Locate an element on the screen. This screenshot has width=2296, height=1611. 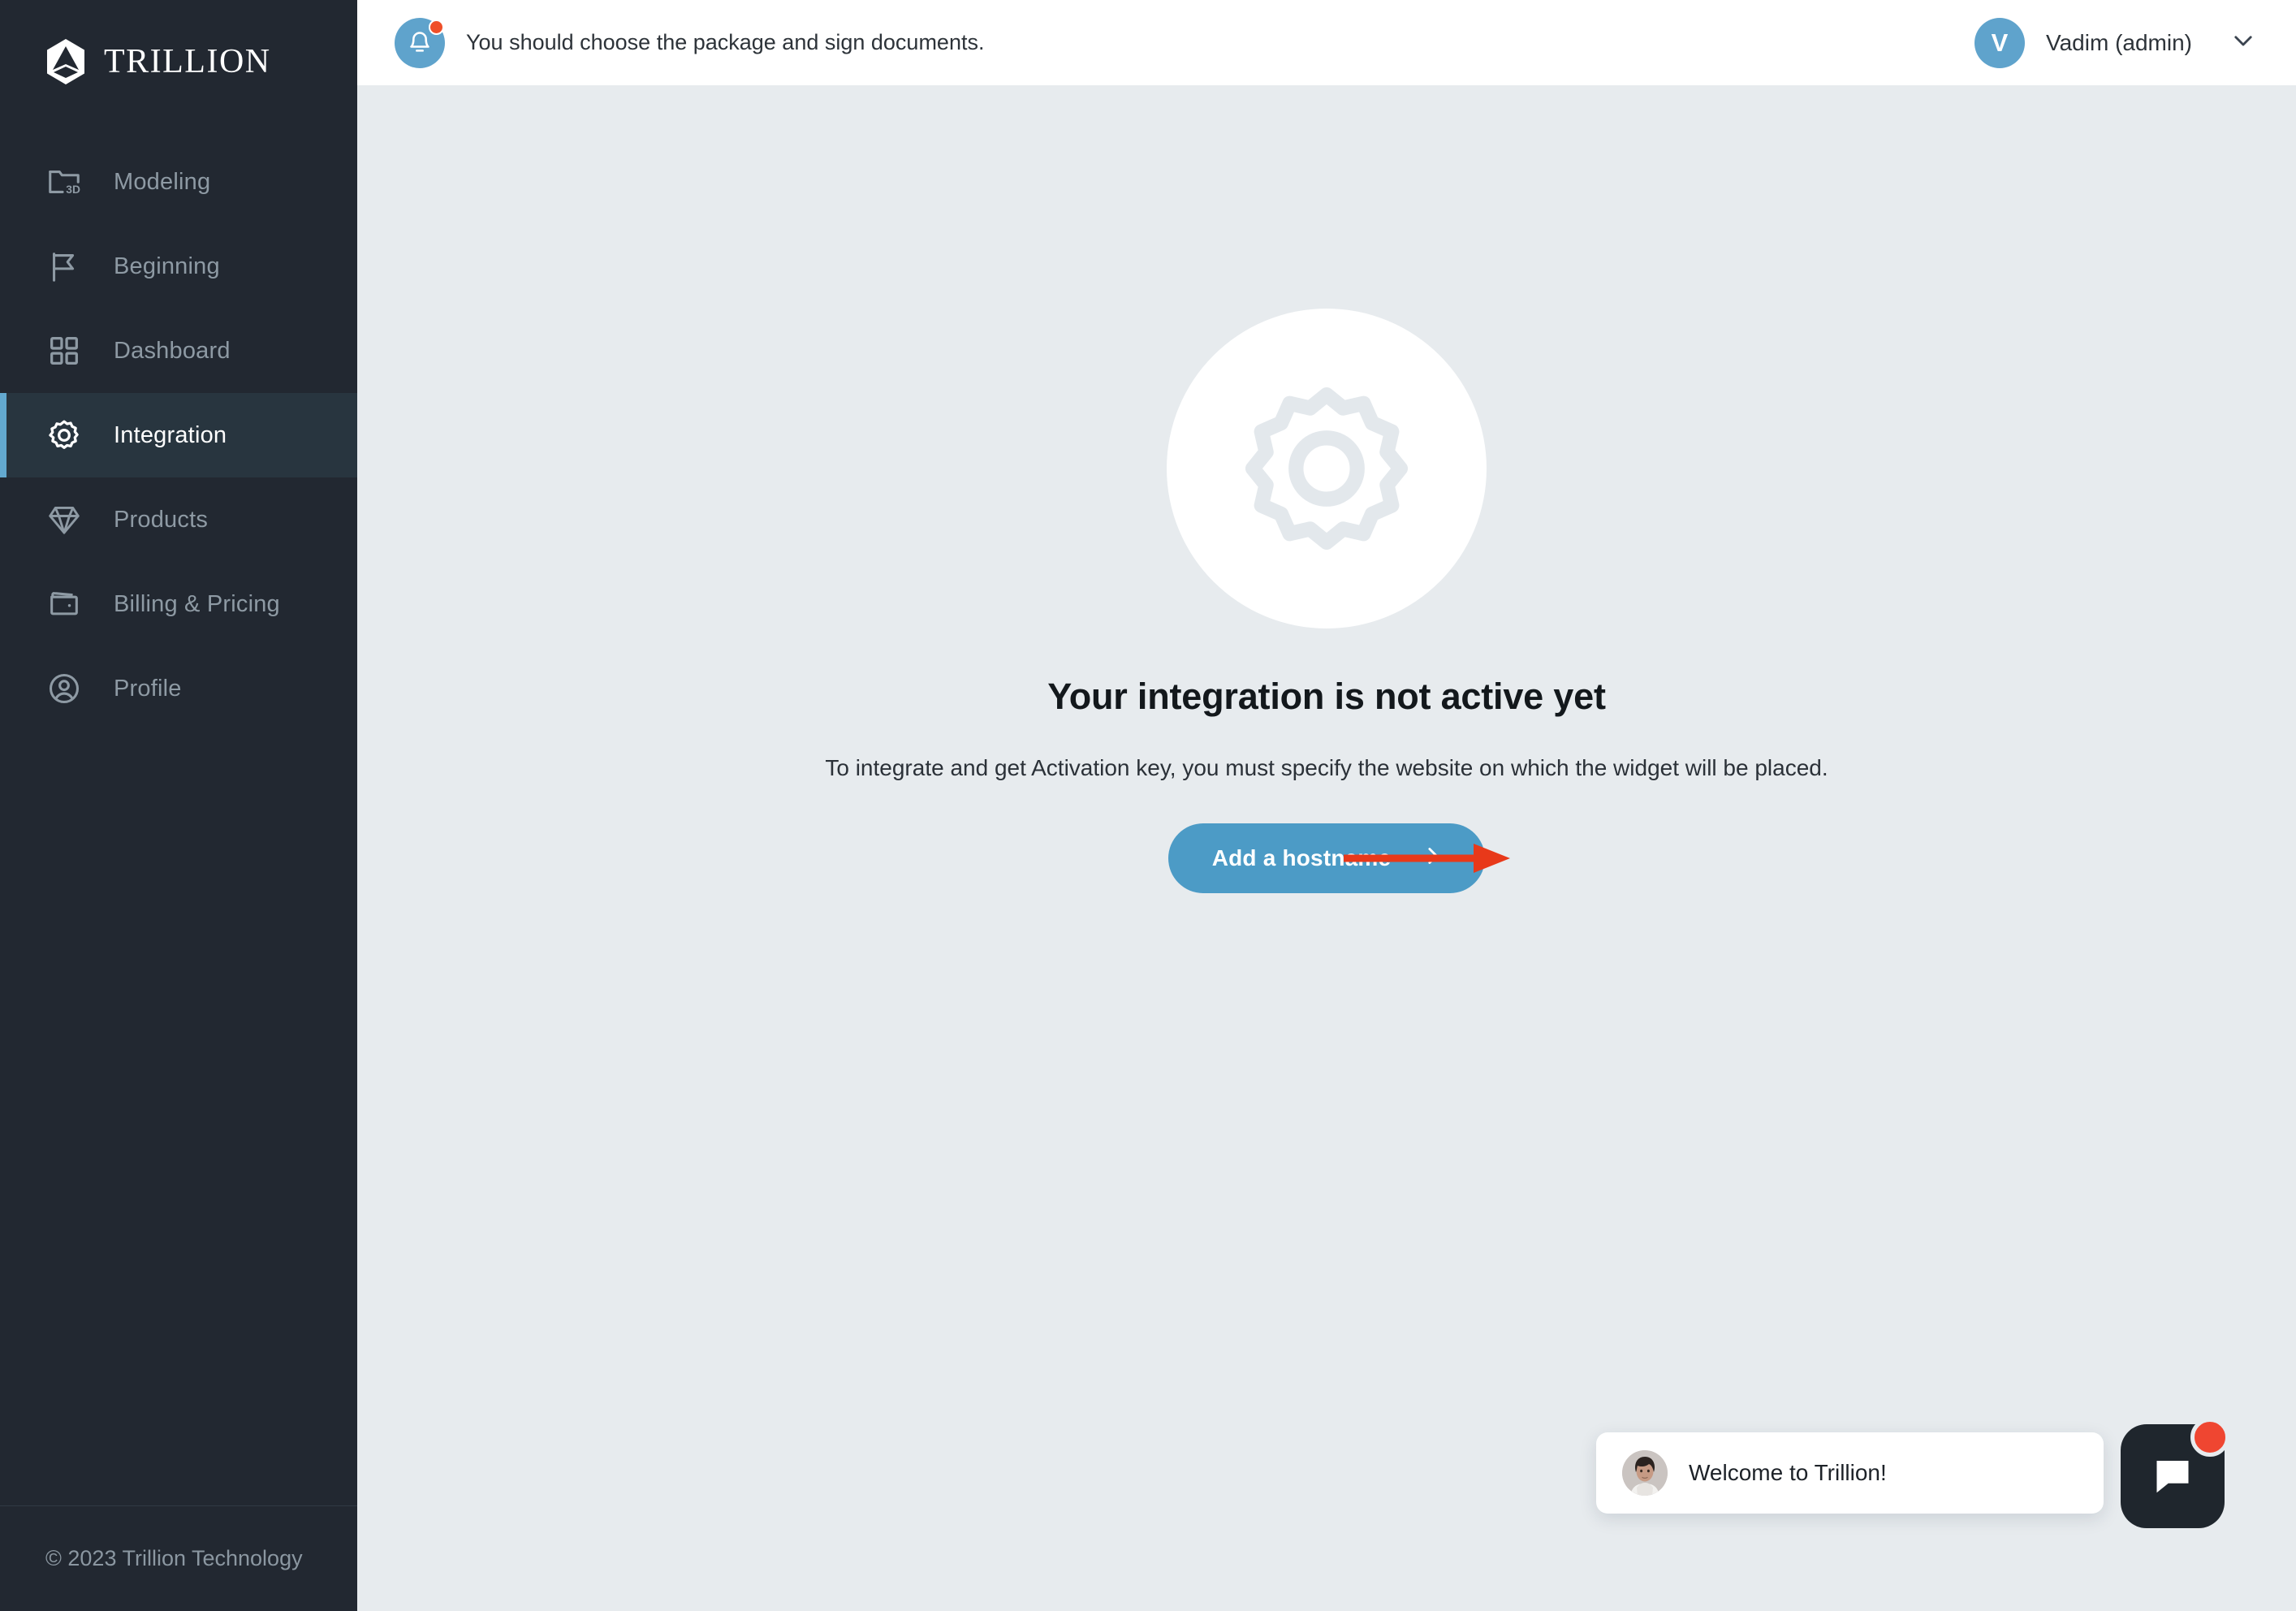
brand-logo: TRILLION is located at coordinates (178, 61).